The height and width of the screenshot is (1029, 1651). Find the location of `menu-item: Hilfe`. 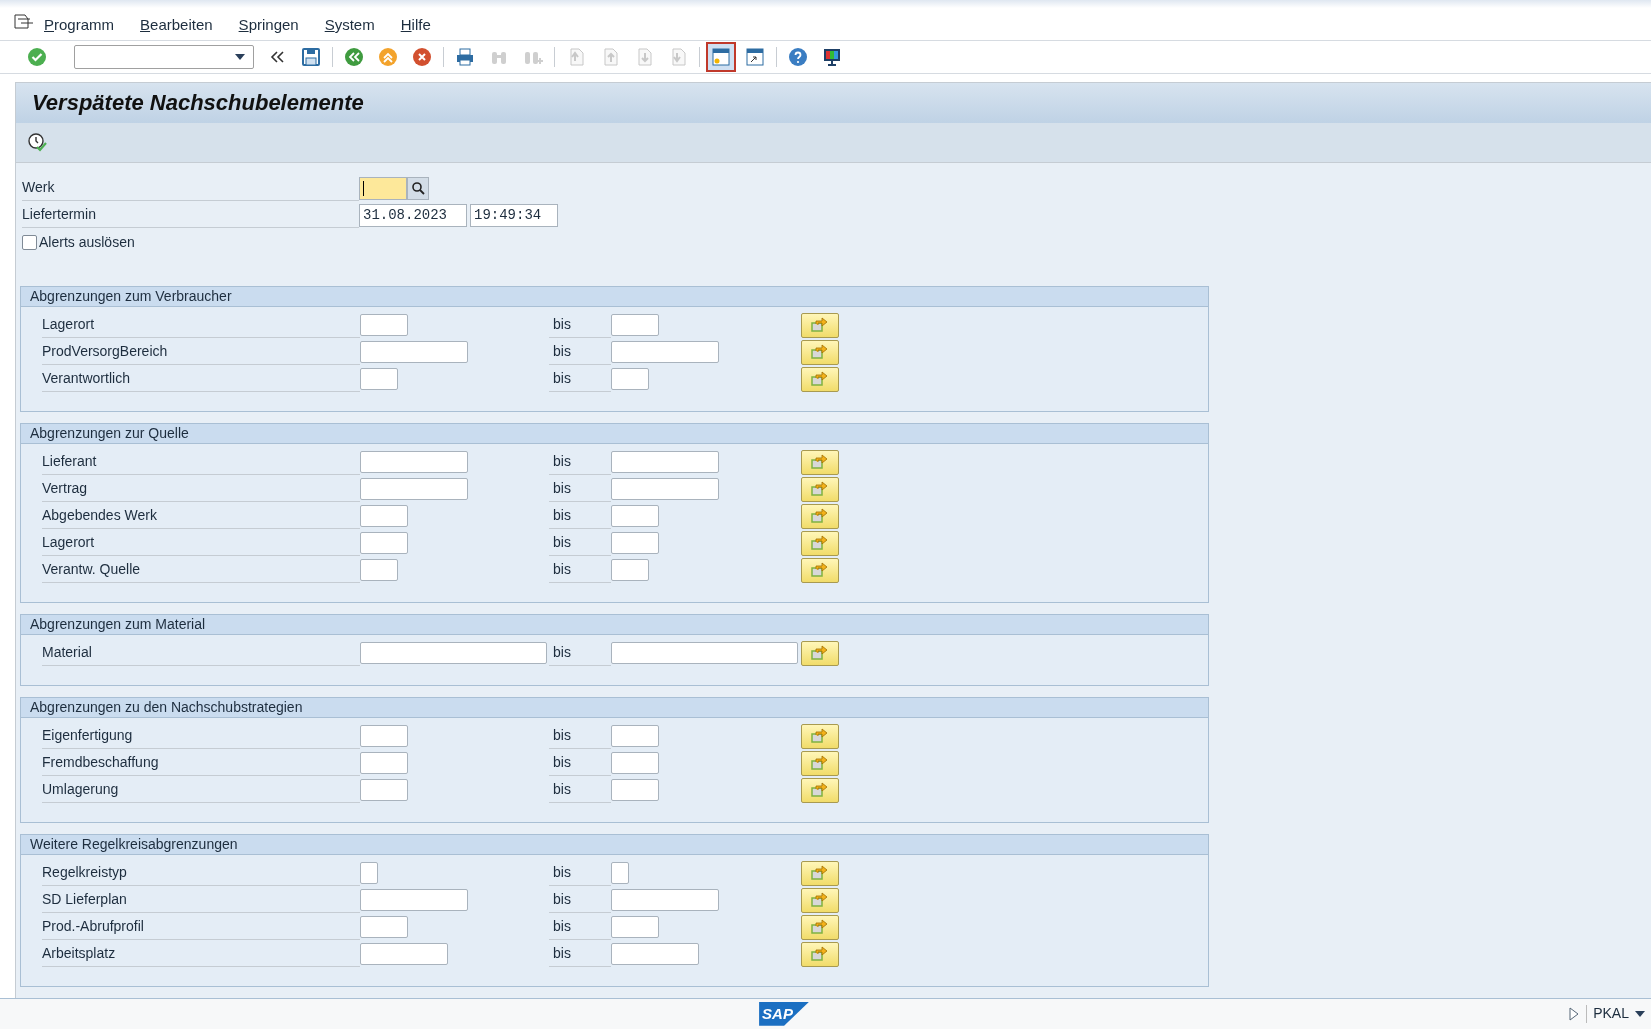

menu-item: Hilfe is located at coordinates (415, 25).